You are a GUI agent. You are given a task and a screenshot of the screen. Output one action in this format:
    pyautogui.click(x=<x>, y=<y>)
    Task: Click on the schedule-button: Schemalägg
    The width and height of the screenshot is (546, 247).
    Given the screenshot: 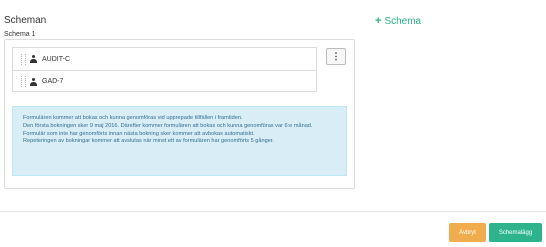 What is the action you would take?
    pyautogui.click(x=515, y=232)
    